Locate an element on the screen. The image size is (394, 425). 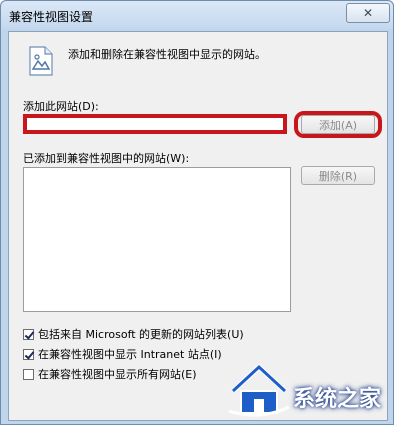
close-button: ✕ is located at coordinates (368, 13).